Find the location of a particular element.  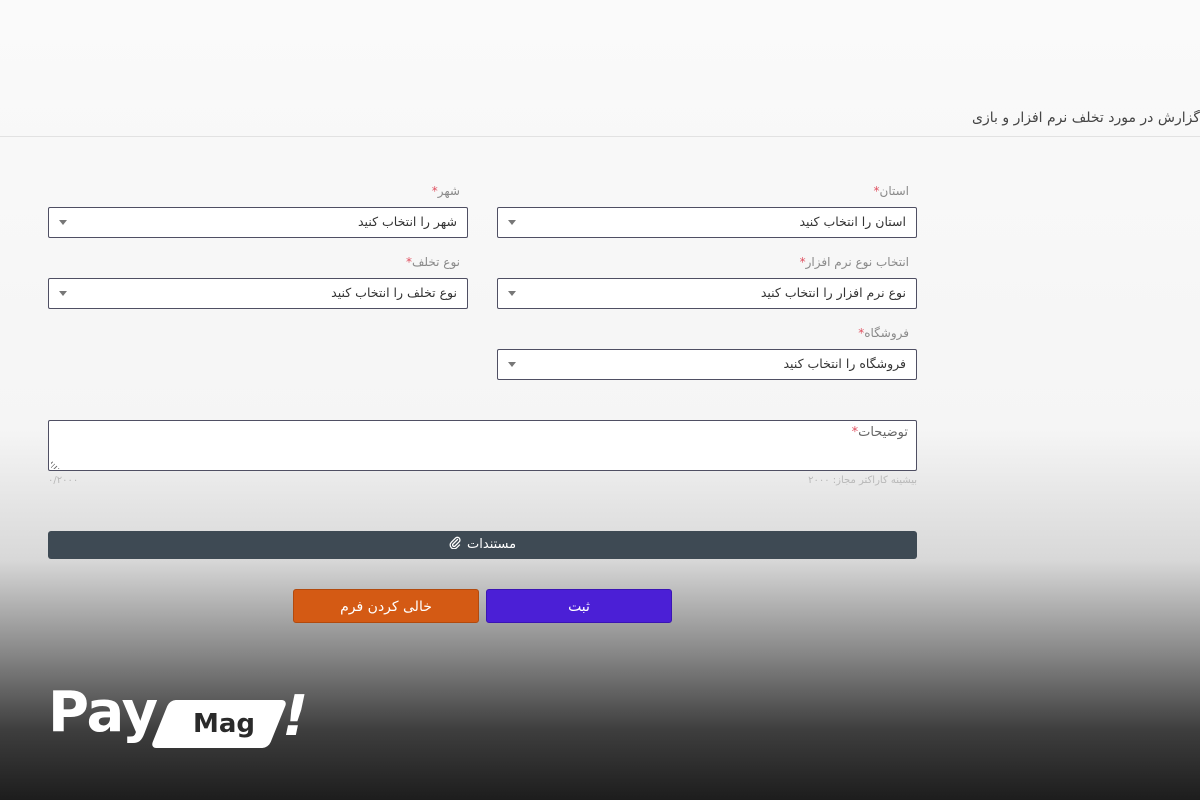

store-label-text: فروشگاه is located at coordinates (886, 333).